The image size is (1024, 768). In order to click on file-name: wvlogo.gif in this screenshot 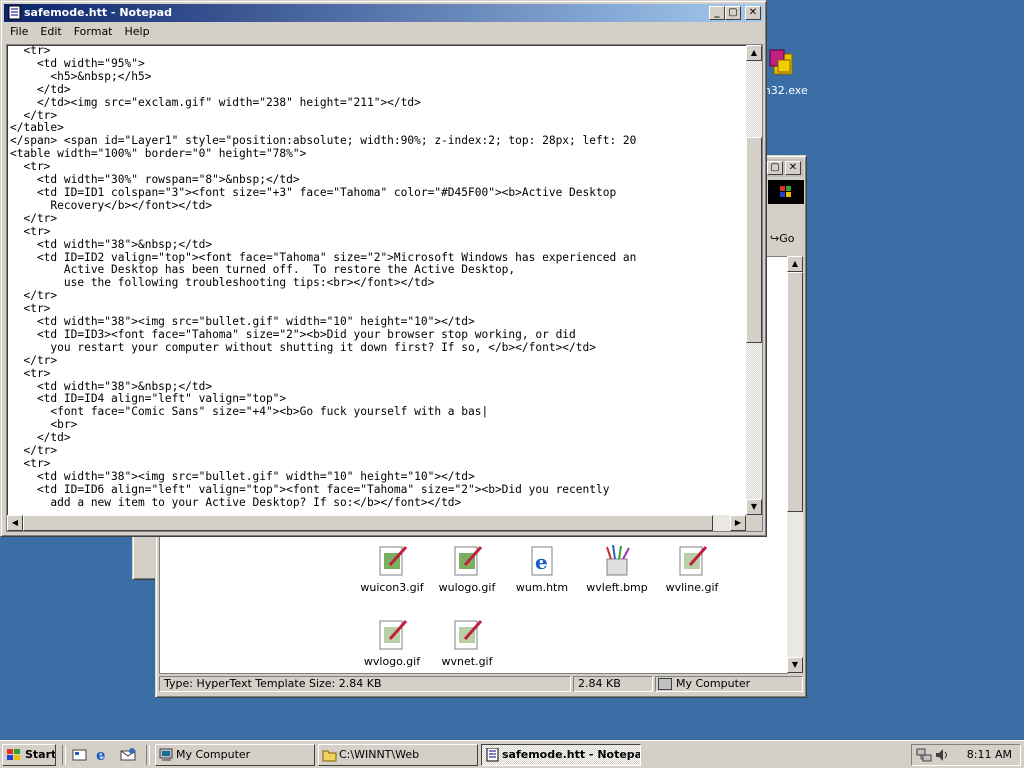, I will do `click(392, 661)`.